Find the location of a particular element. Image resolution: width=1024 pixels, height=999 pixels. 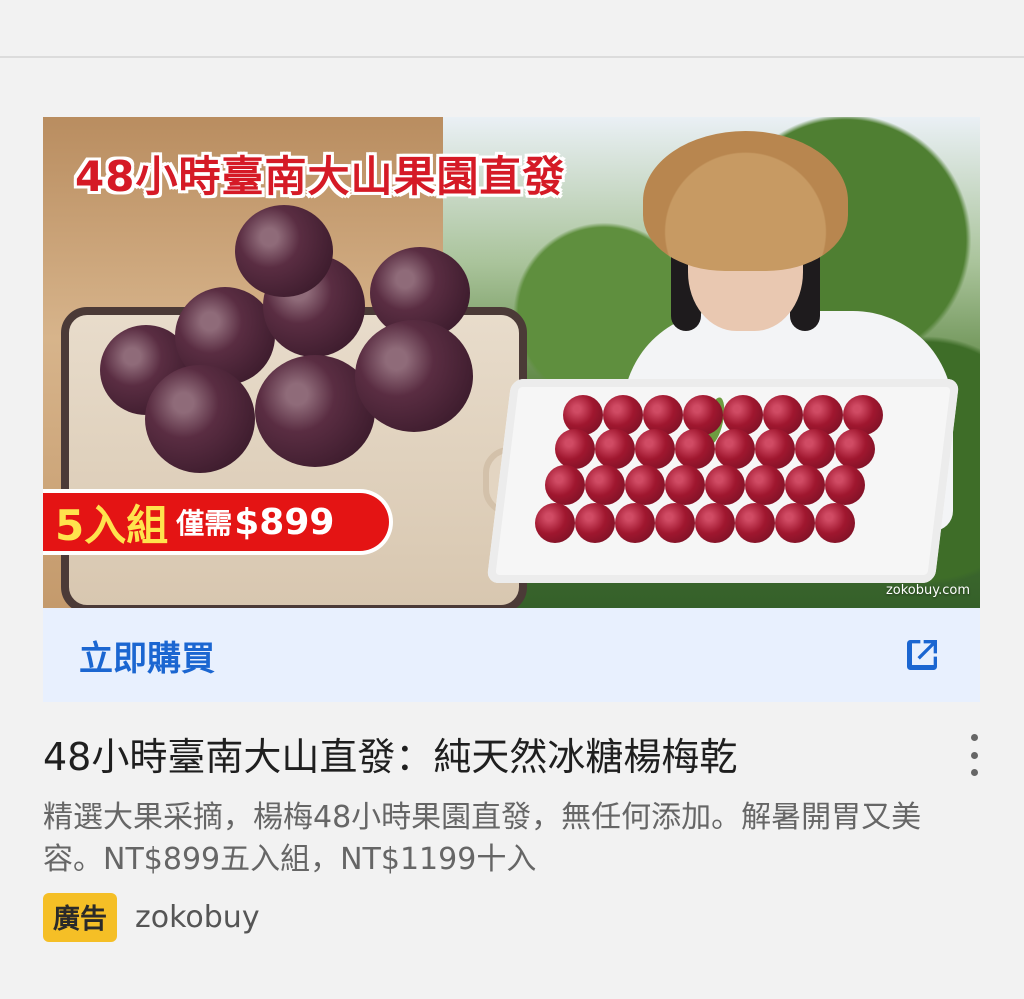

buy-now-button: 立即購買 is located at coordinates (147, 655).